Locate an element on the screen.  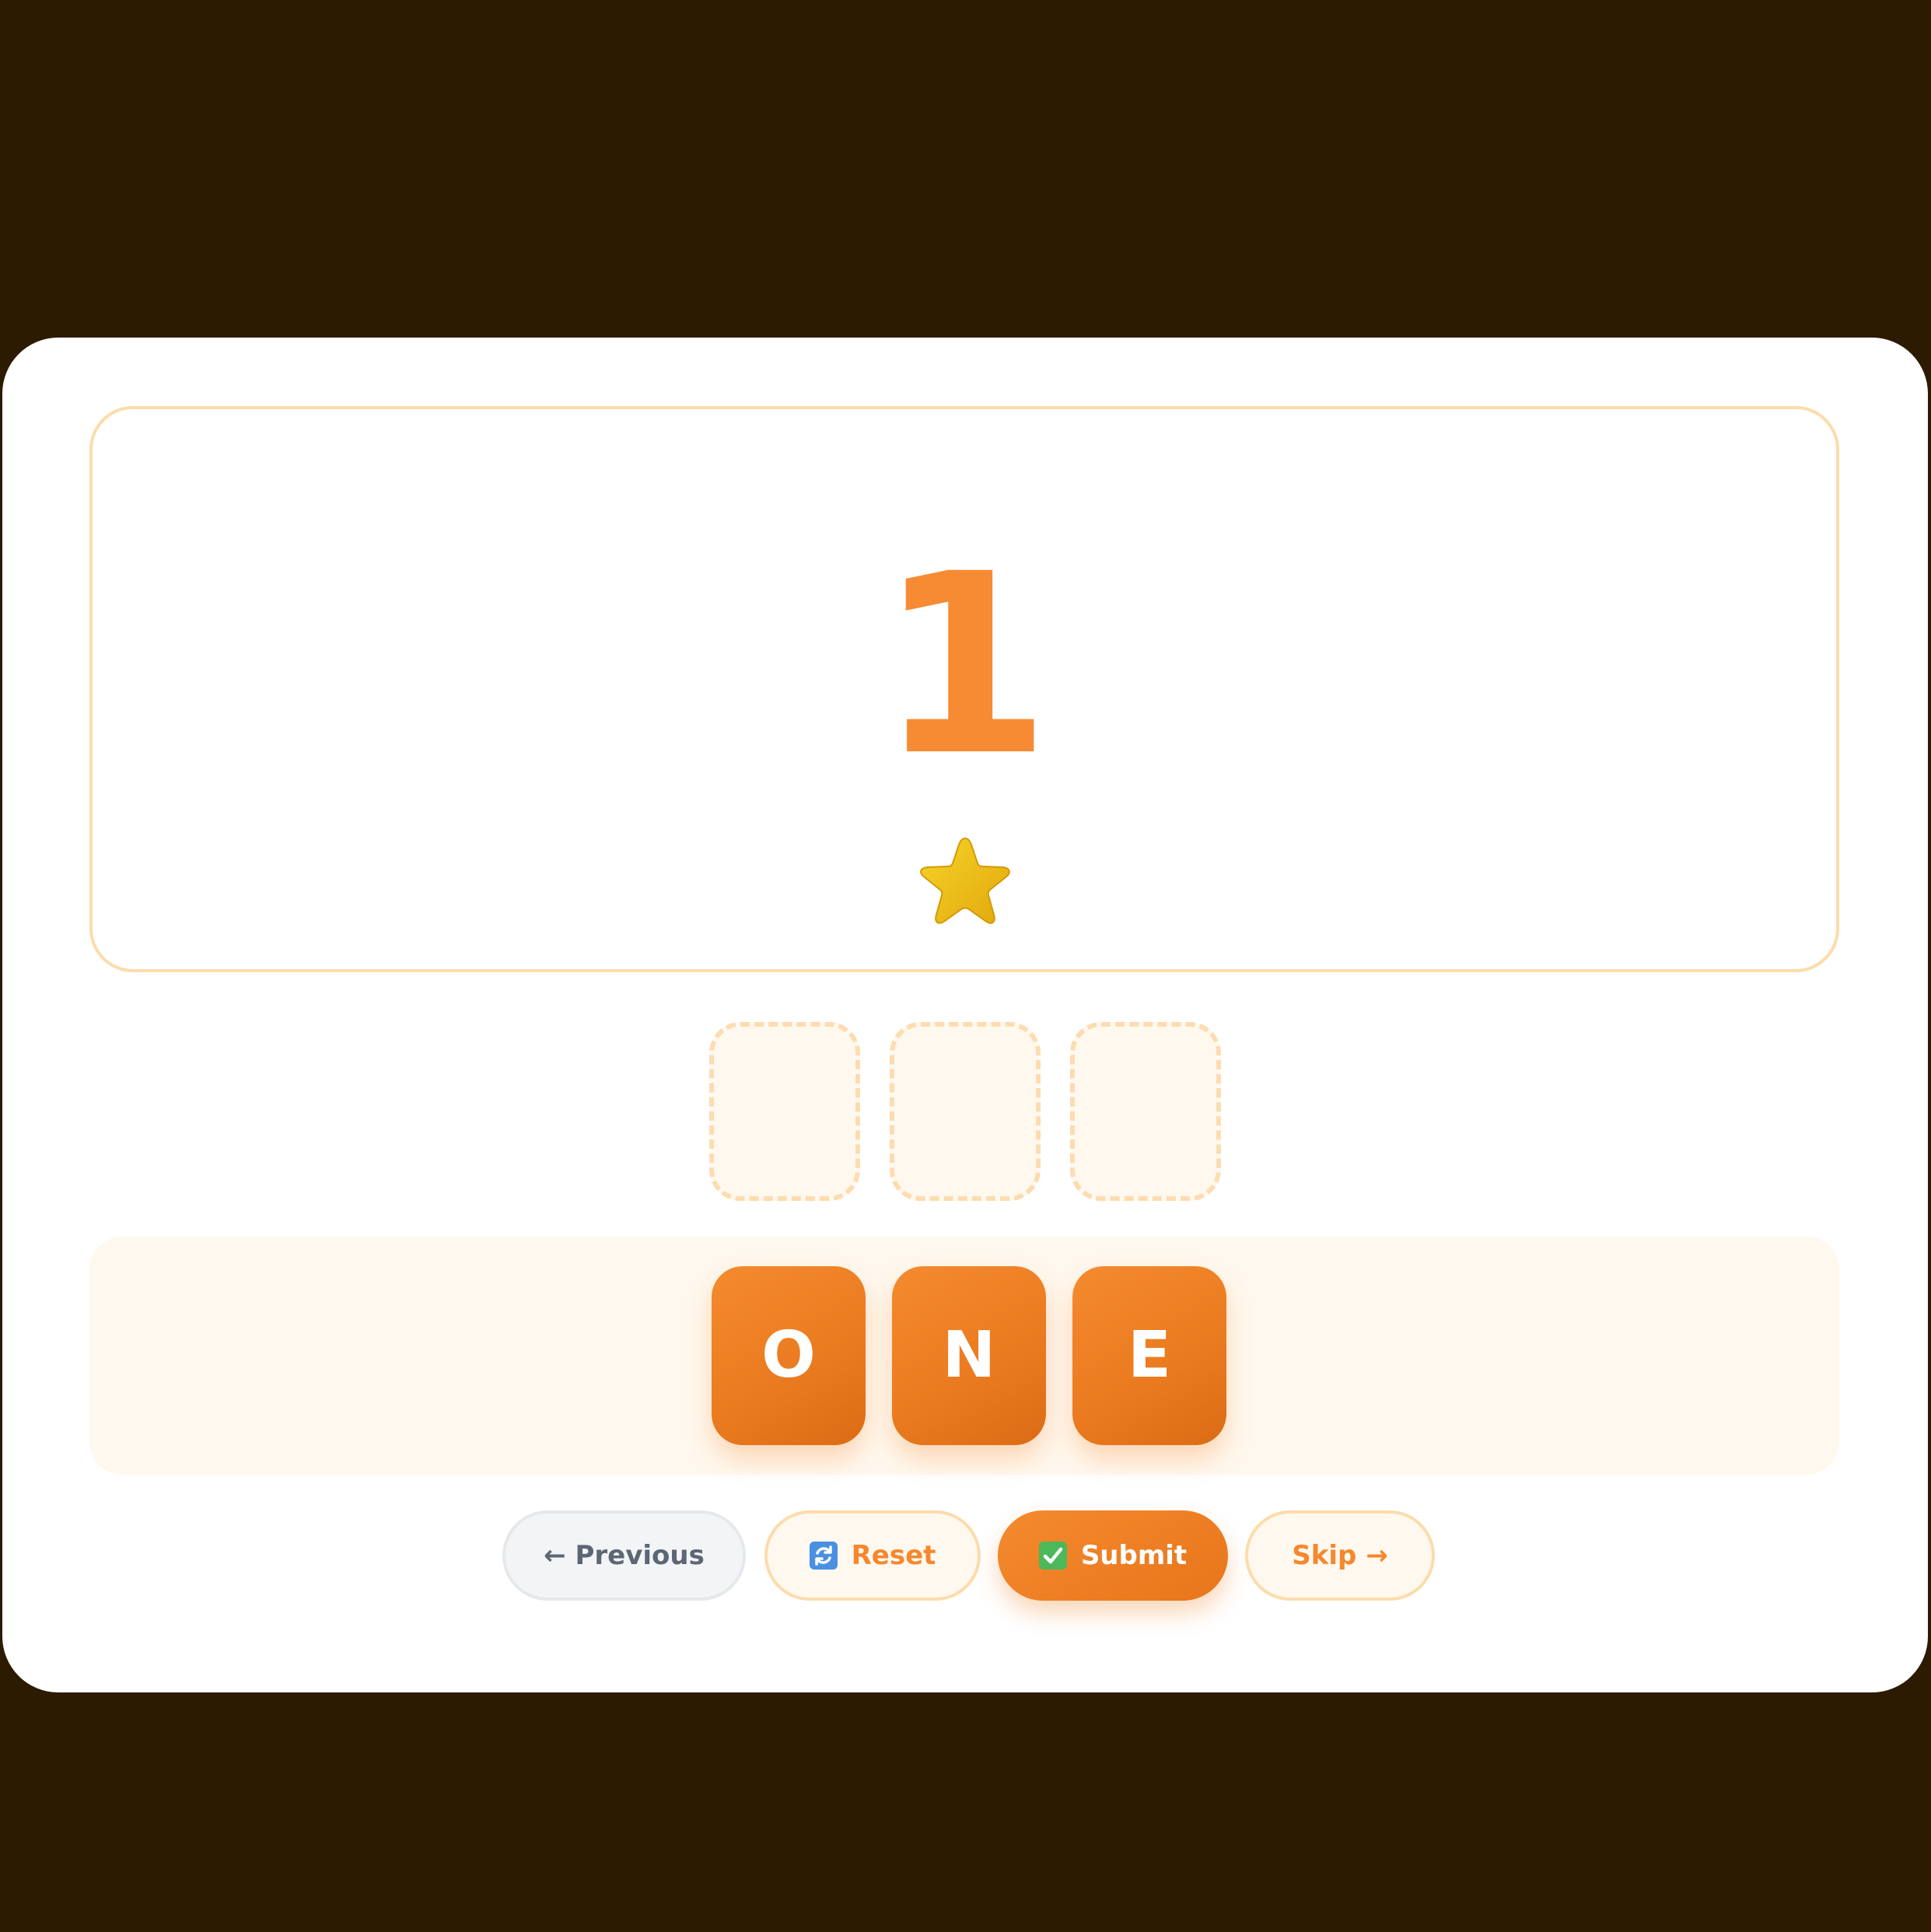
skip-label: Skip → is located at coordinates (1340, 1556).